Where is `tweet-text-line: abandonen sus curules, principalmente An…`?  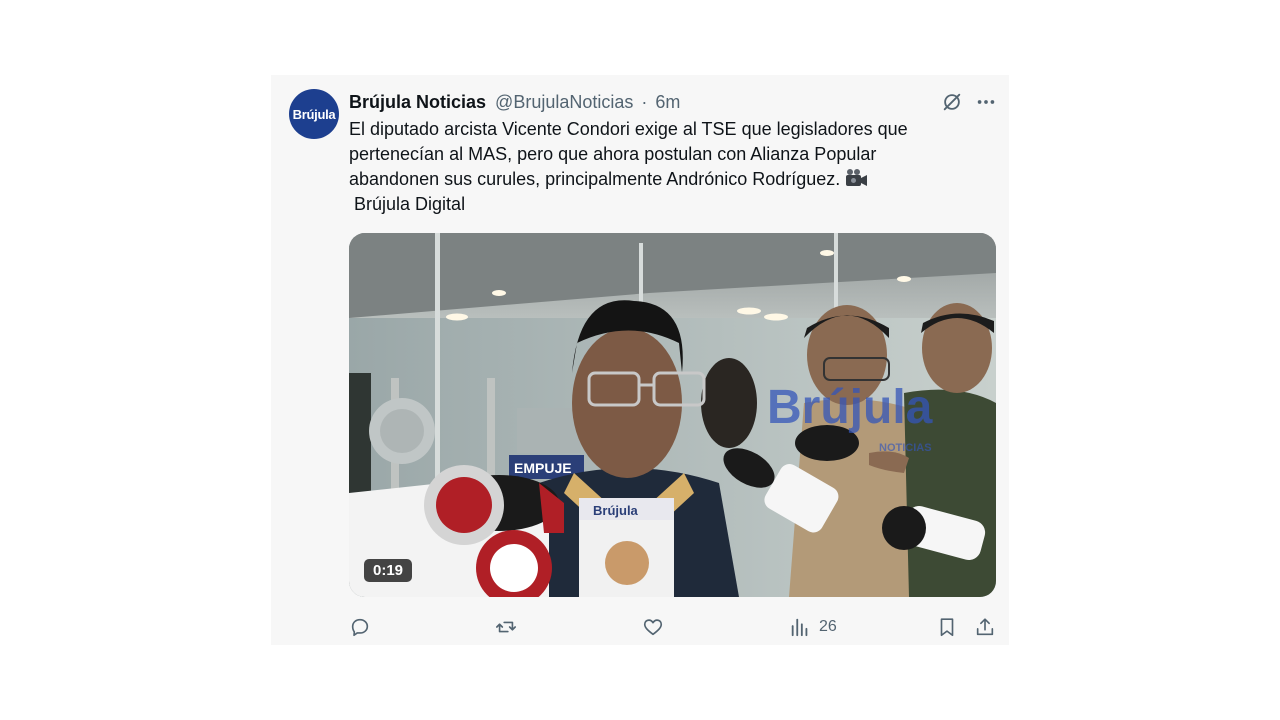
tweet-text-line: abandonen sus curules, principalmente An… is located at coordinates (595, 179).